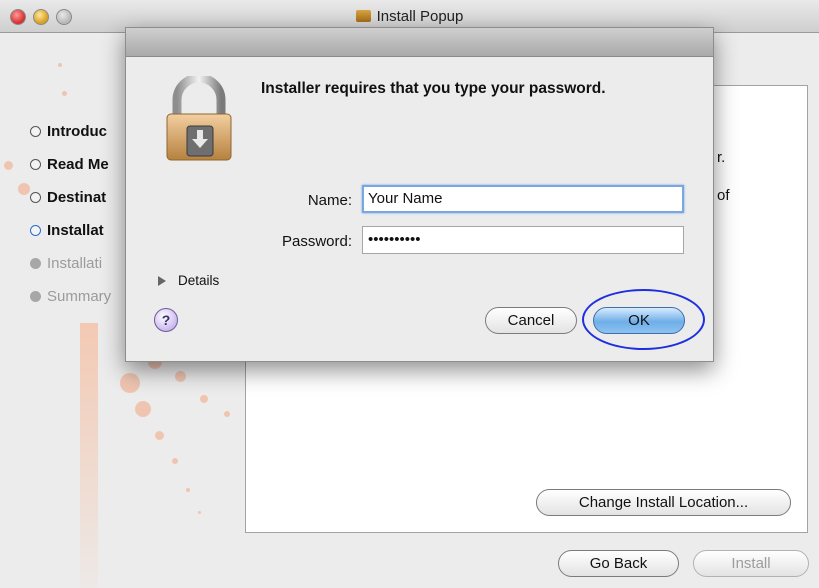 This screenshot has height=588, width=819. I want to click on window-title: Install Popup, so click(409, 16).